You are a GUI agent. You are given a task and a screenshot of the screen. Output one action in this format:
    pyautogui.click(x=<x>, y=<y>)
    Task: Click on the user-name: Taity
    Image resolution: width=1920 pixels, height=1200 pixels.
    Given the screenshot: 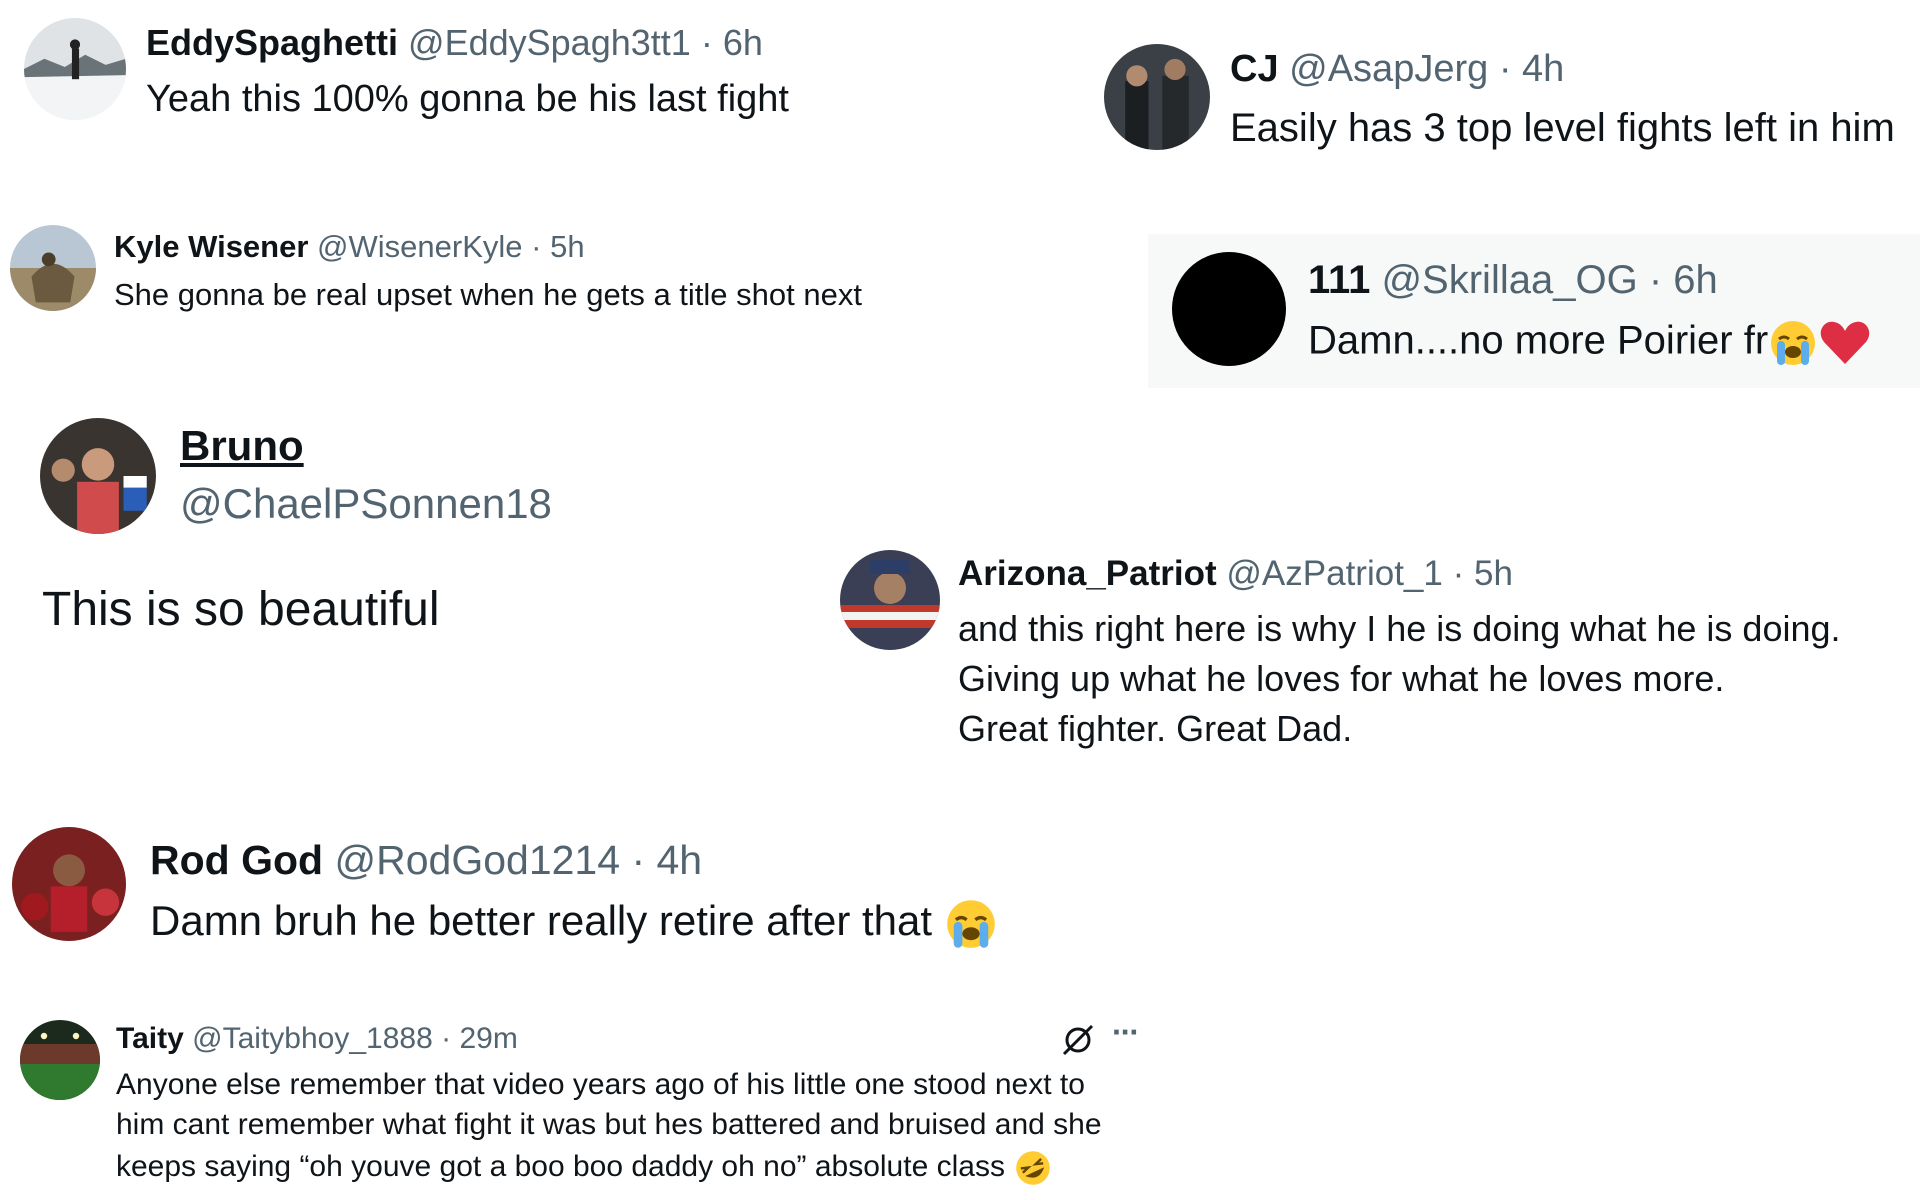 What is the action you would take?
    pyautogui.click(x=150, y=1038)
    